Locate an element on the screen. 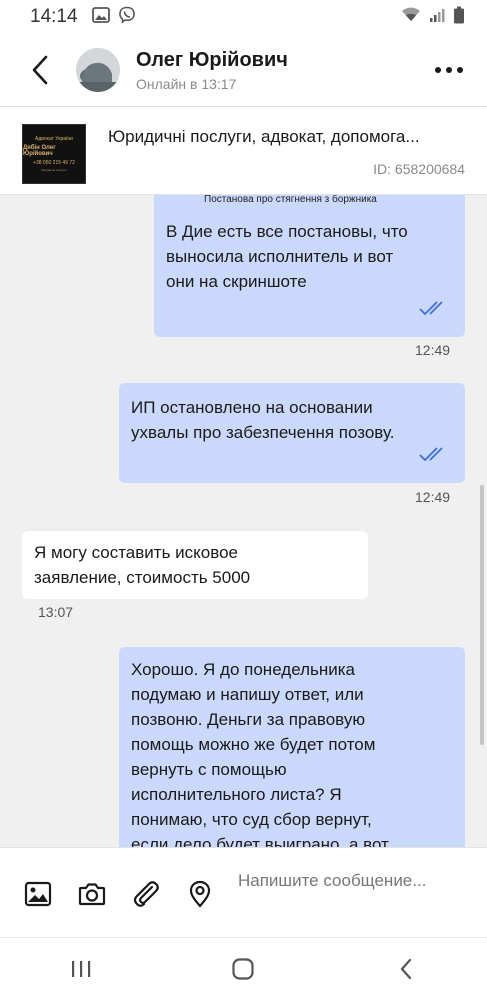 This screenshot has height=1000, width=487. image-caption: Постанова про стягнення з боржника is located at coordinates (290, 200).